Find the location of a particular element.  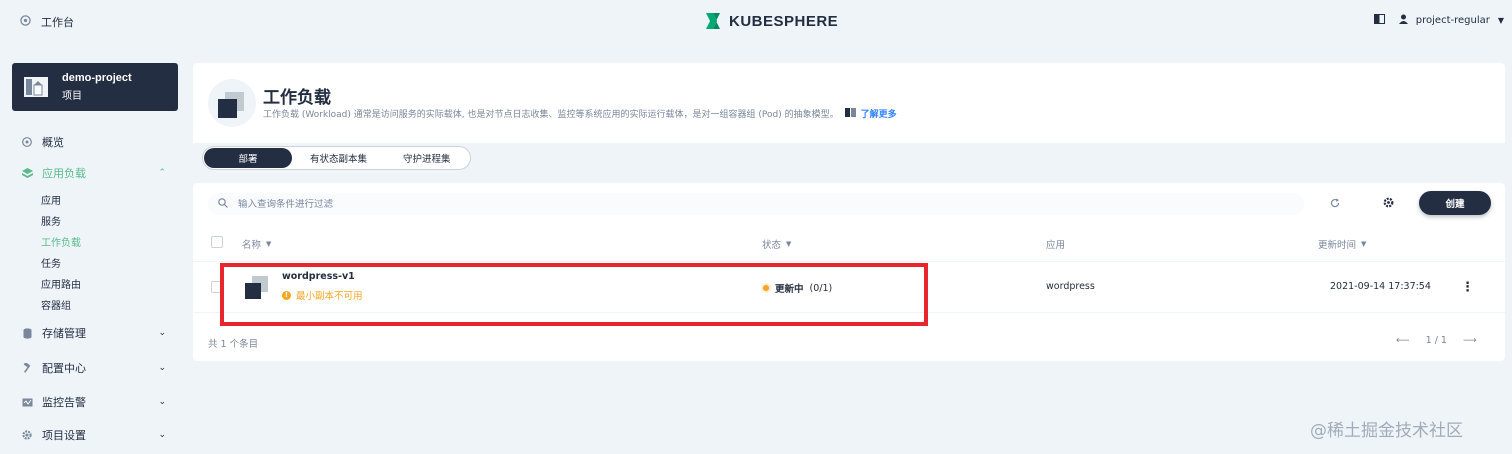

more-actions-icon: ⋮ is located at coordinates (1467, 287).